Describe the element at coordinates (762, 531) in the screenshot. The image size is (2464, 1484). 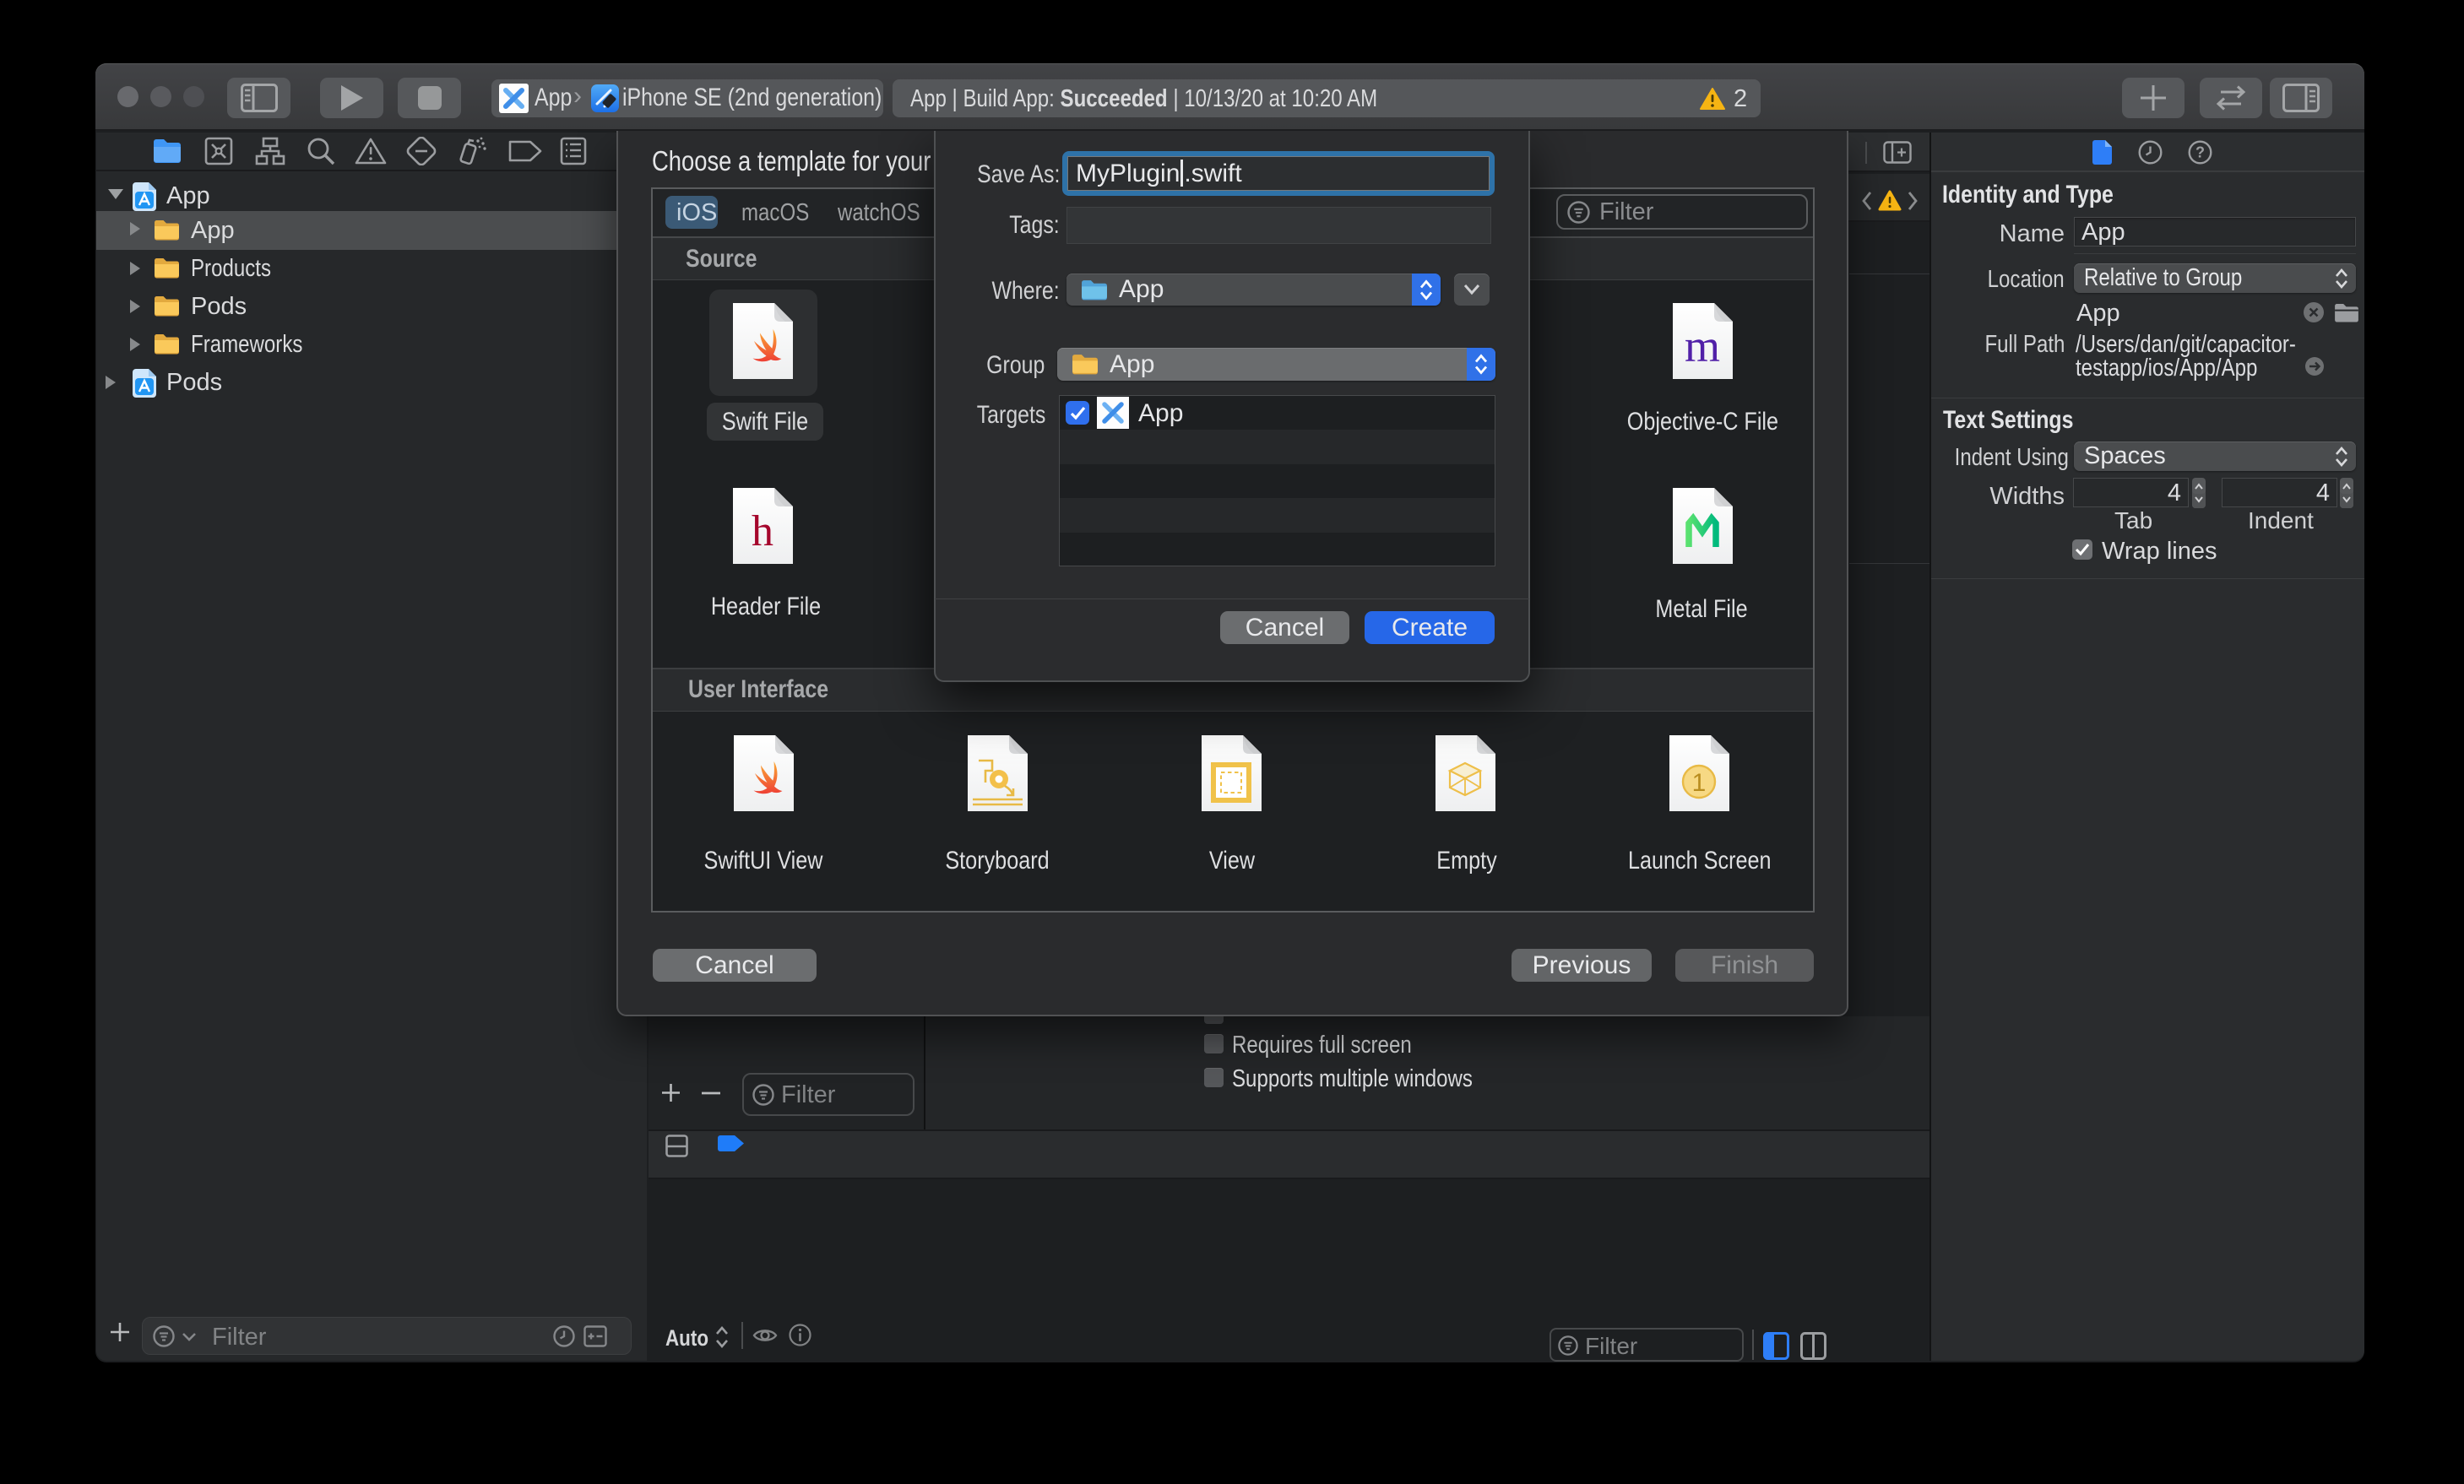
I see `svg-text: h` at that location.